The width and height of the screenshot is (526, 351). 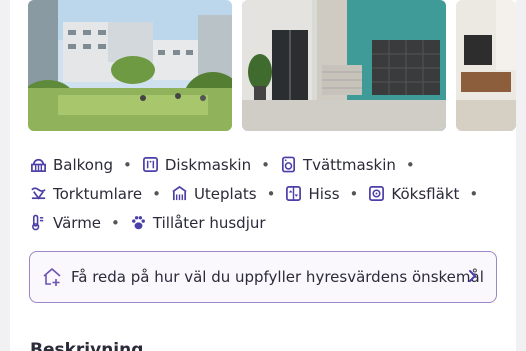 I want to click on gallery-photo-interior, so click(x=486, y=65).